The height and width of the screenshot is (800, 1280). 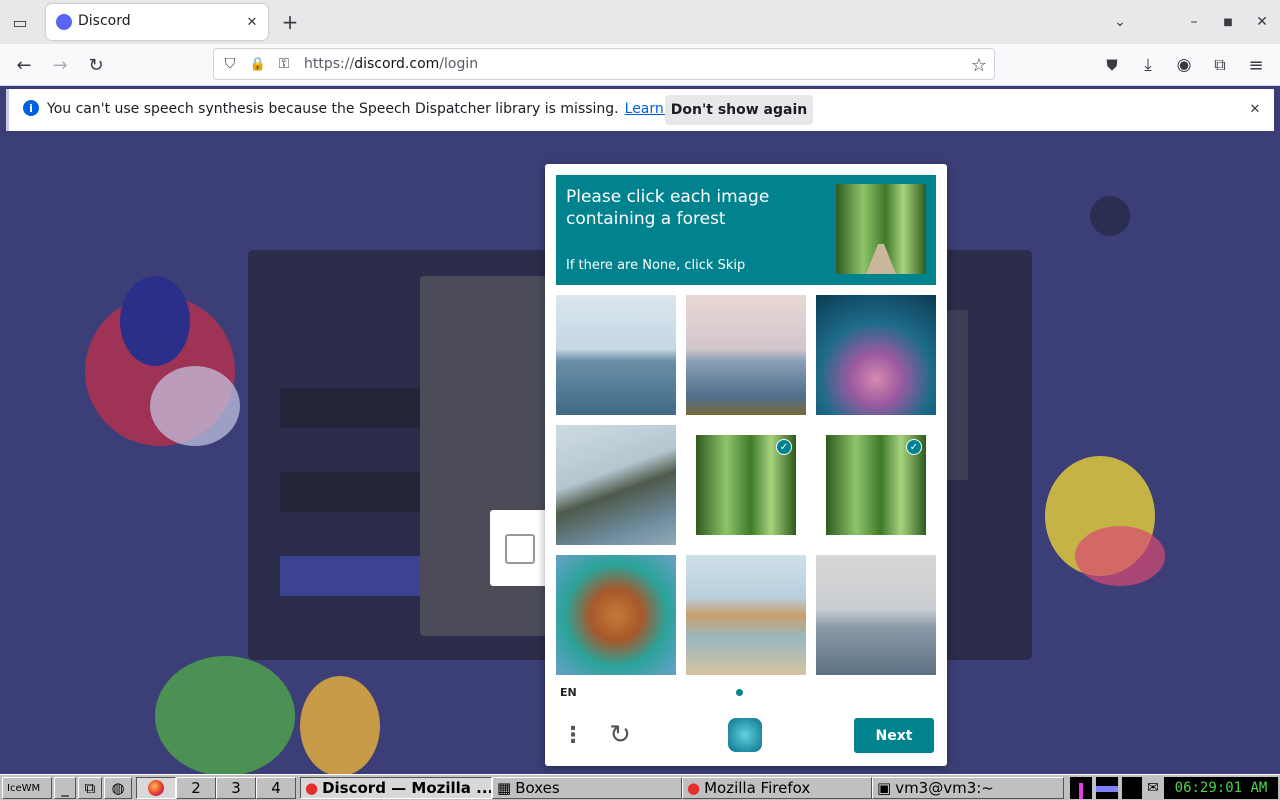 What do you see at coordinates (284, 64) in the screenshot?
I see `key-icon: ⚿` at bounding box center [284, 64].